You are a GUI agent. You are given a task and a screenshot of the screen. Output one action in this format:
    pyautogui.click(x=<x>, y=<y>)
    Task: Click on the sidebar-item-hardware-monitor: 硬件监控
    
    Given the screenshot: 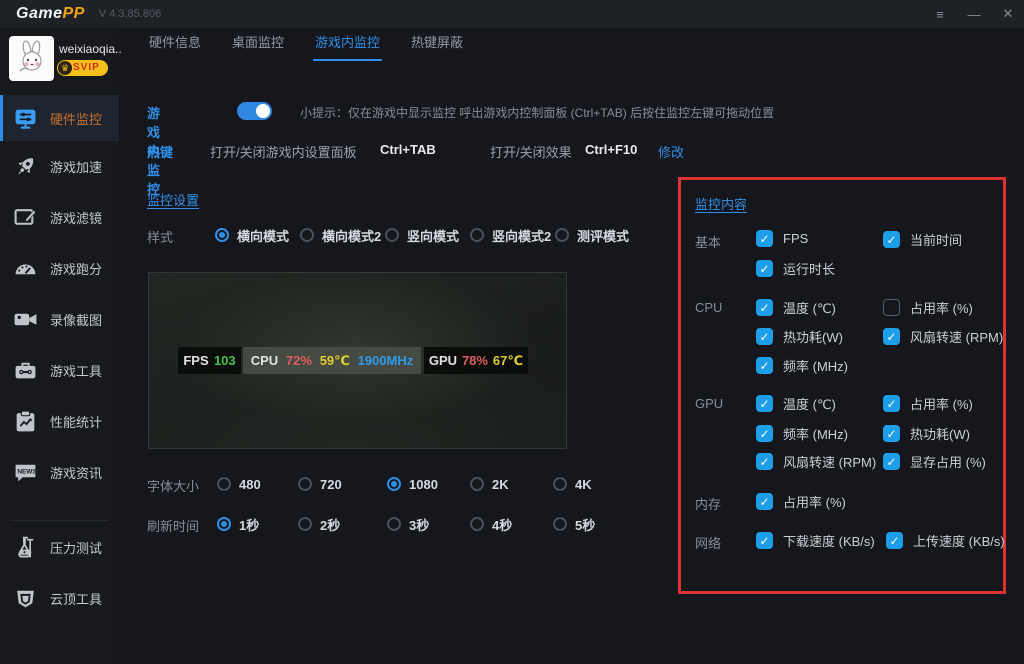 What is the action you would take?
    pyautogui.click(x=59, y=118)
    